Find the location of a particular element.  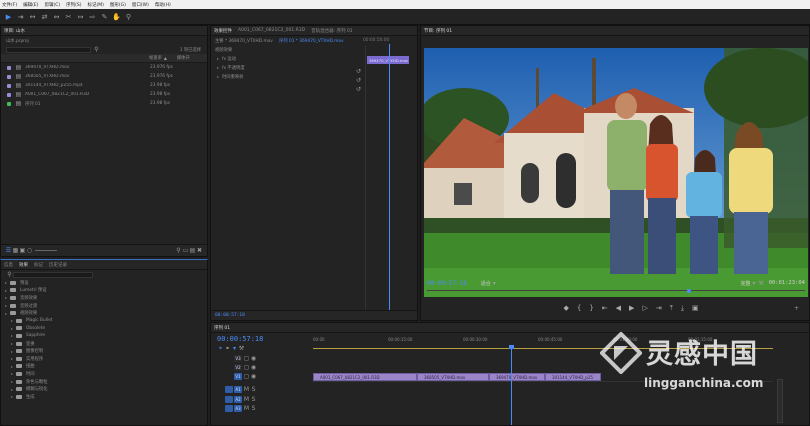

menu-item: 剪辑(C) is located at coordinates (52, 5).